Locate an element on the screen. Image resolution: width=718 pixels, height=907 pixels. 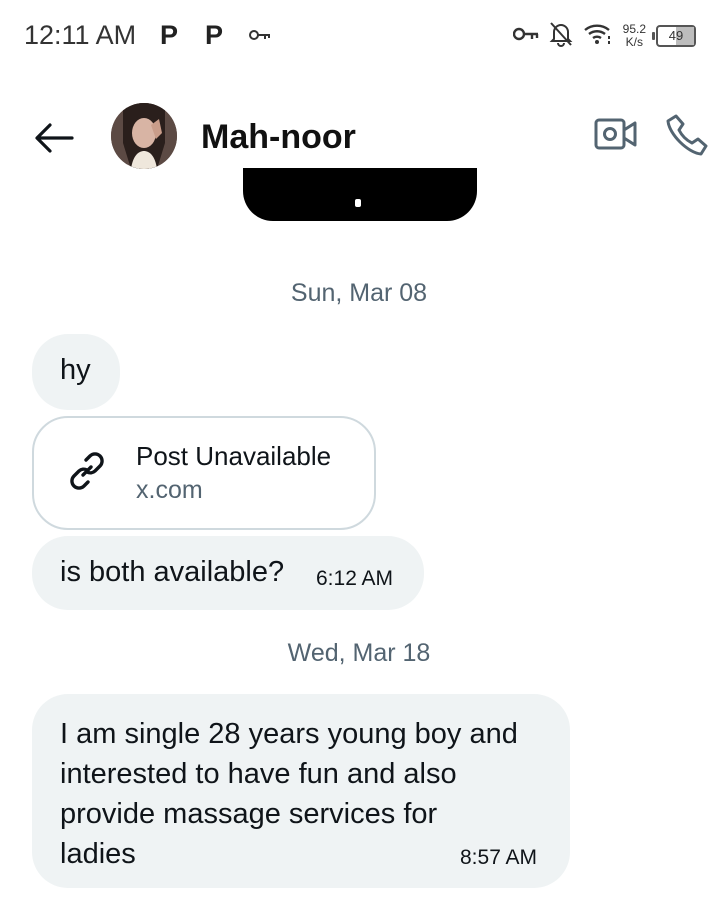
message-text: hy is located at coordinates (75, 370).